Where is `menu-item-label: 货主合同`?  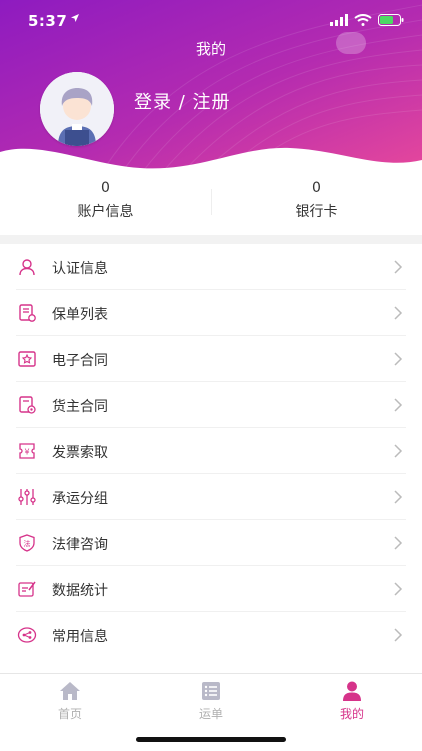 menu-item-label: 货主合同 is located at coordinates (80, 407).